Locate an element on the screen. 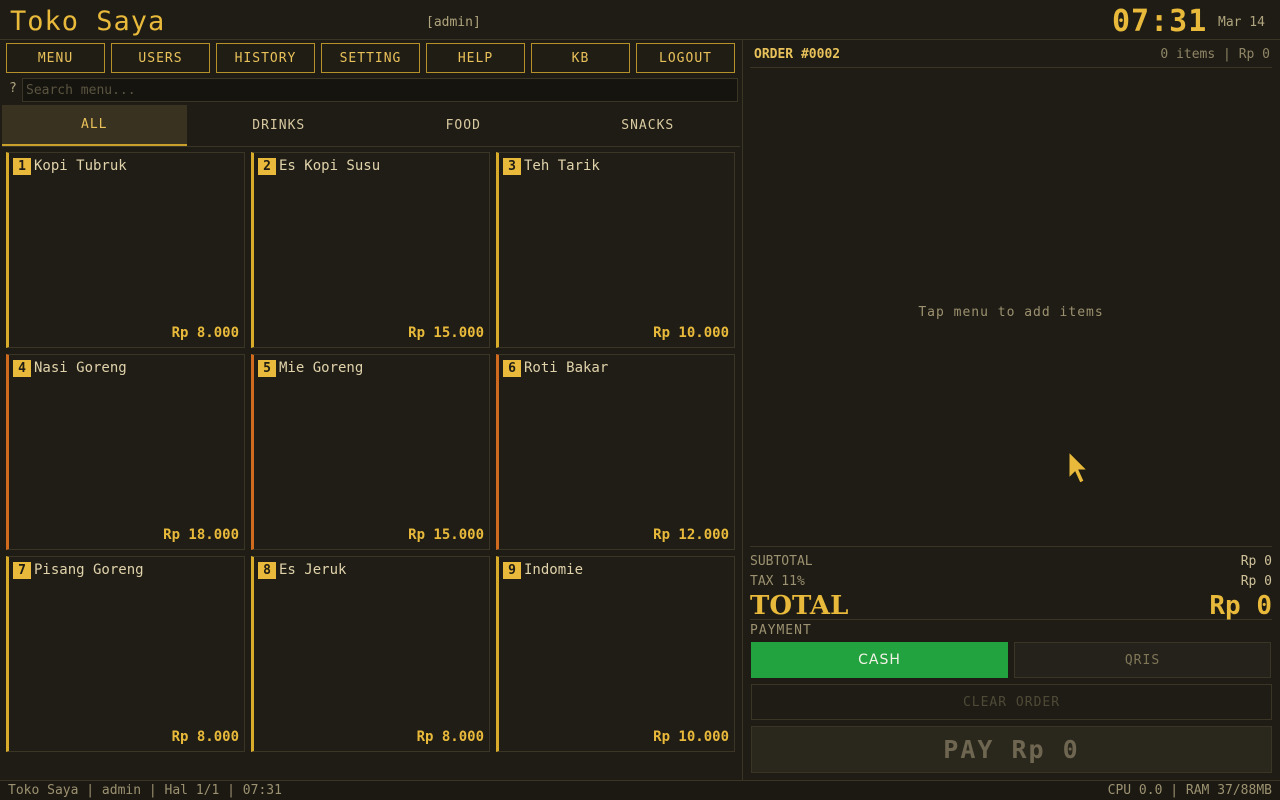  item-name: Es Kopi Susu is located at coordinates (330, 166).